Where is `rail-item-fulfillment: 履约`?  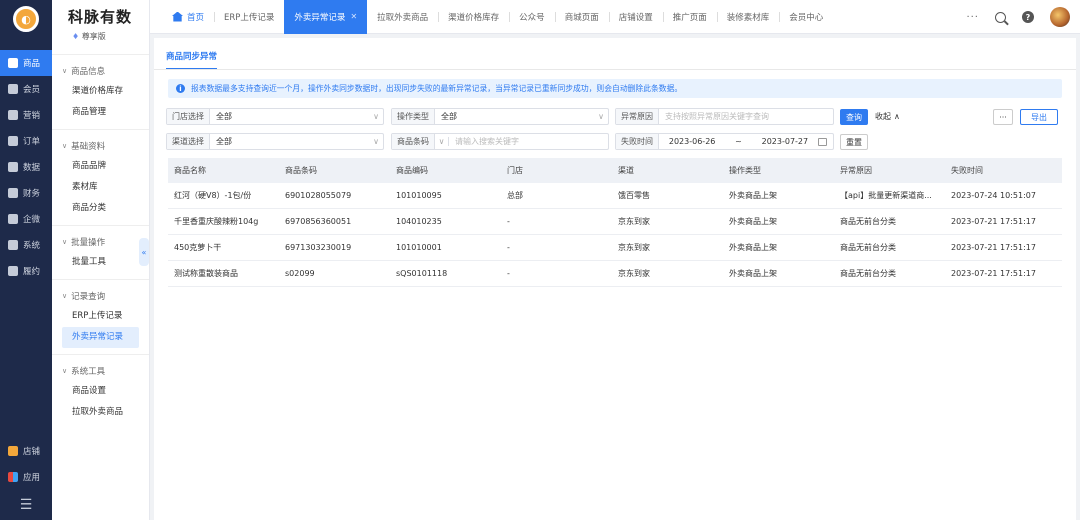 rail-item-fulfillment: 履约 is located at coordinates (26, 271).